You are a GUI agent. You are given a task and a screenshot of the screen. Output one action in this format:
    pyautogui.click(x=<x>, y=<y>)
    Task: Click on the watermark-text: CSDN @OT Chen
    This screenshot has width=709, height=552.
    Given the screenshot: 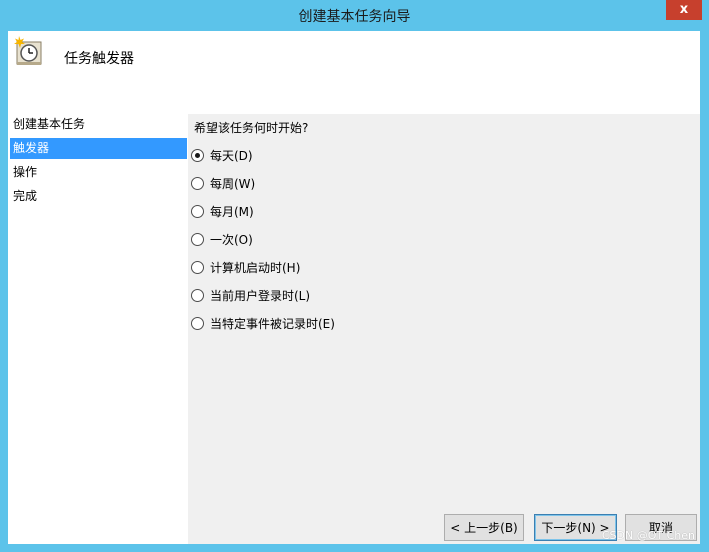 What is the action you would take?
    pyautogui.click(x=648, y=535)
    